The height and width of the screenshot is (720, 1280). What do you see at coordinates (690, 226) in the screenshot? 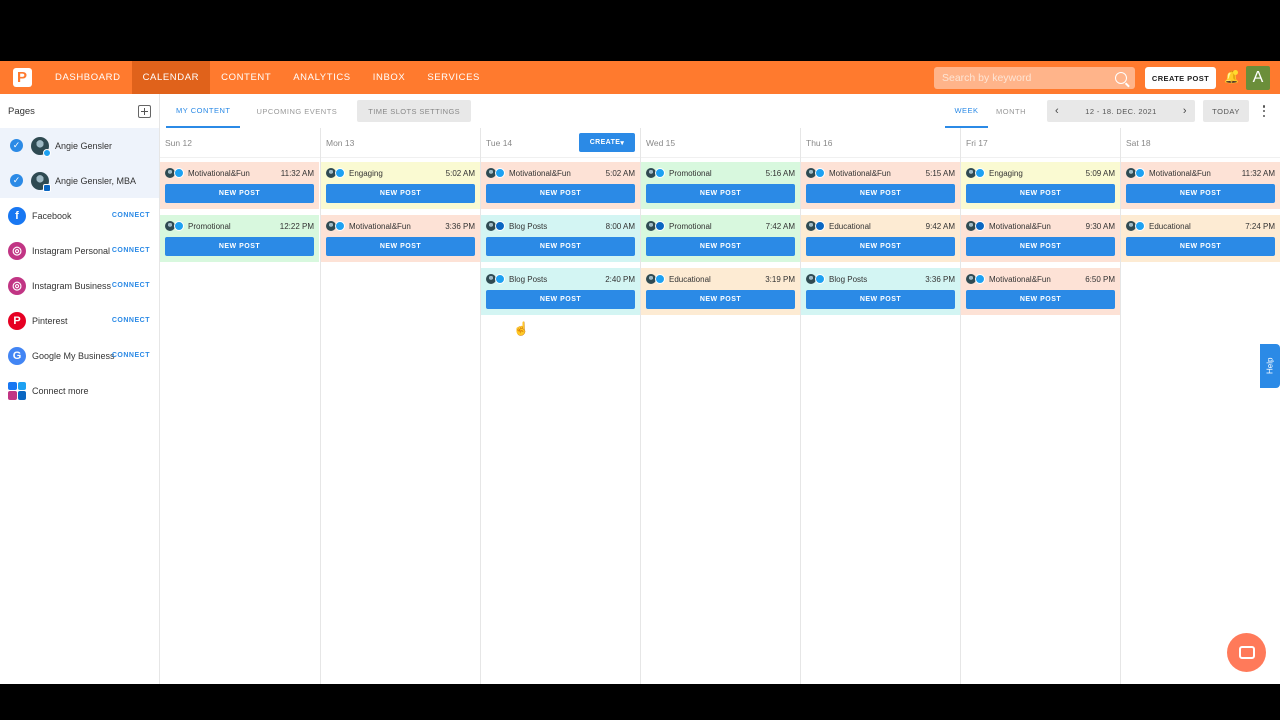
I see `slot-category: Promotional` at bounding box center [690, 226].